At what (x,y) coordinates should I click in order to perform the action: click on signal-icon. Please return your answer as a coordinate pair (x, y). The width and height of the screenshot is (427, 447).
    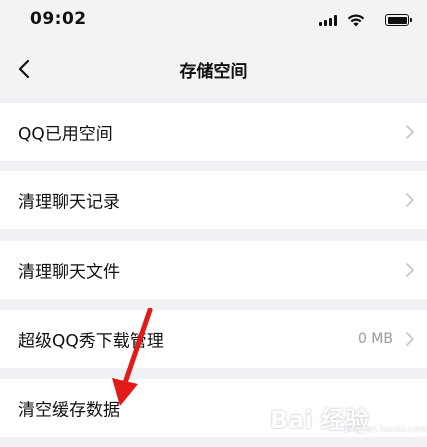
    Looking at the image, I should click on (328, 20).